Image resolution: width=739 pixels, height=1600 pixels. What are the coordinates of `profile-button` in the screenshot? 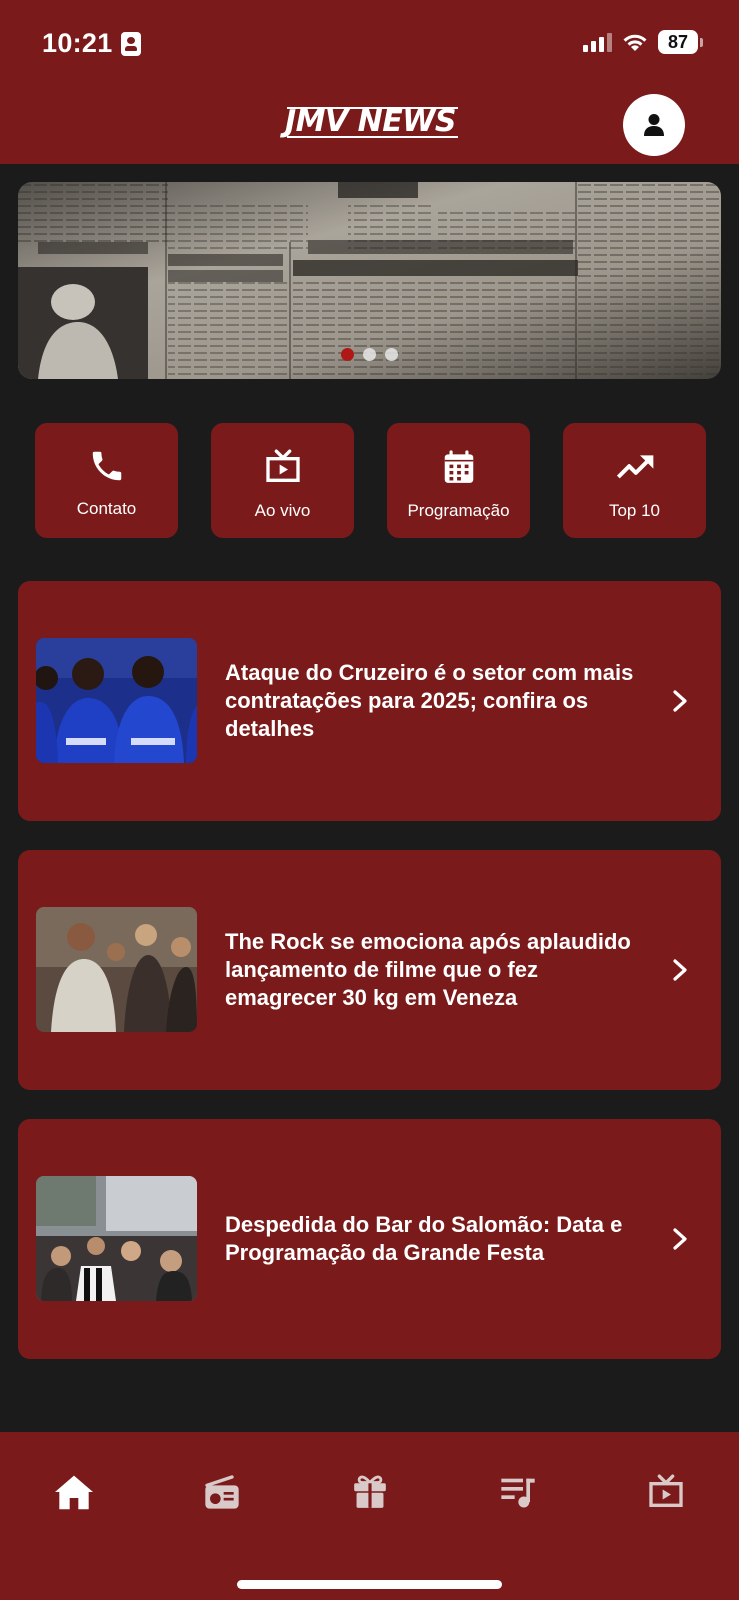 It's located at (654, 125).